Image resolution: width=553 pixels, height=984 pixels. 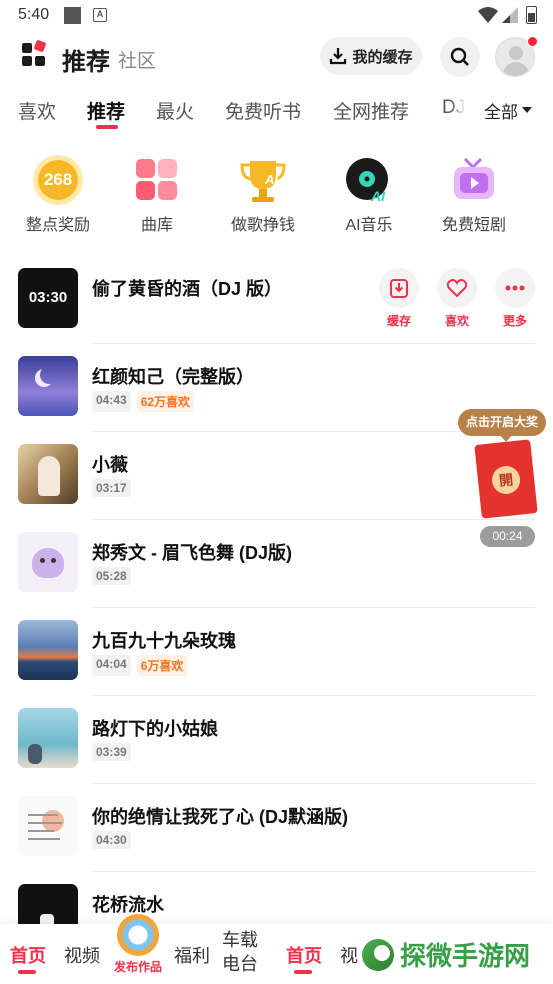 What do you see at coordinates (175, 110) in the screenshot?
I see `tab-hottest: 最火` at bounding box center [175, 110].